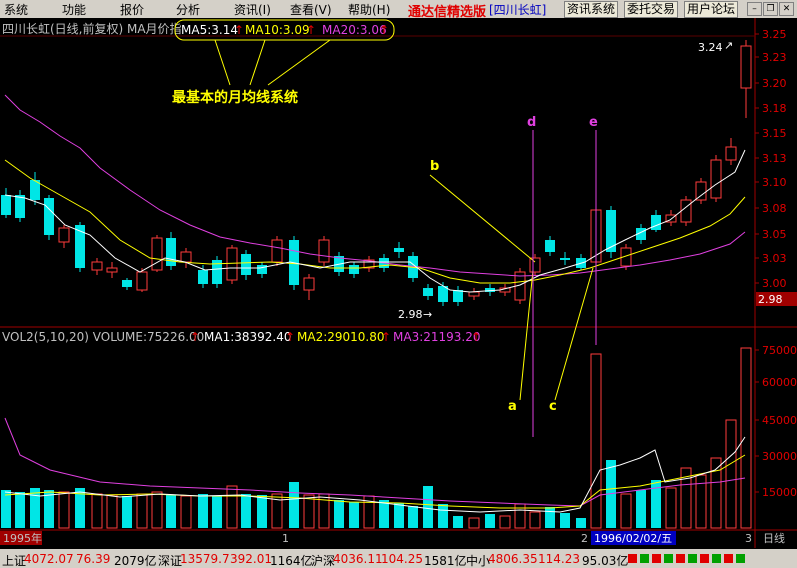  I want to click on forum-button: 用户论坛, so click(711, 9).